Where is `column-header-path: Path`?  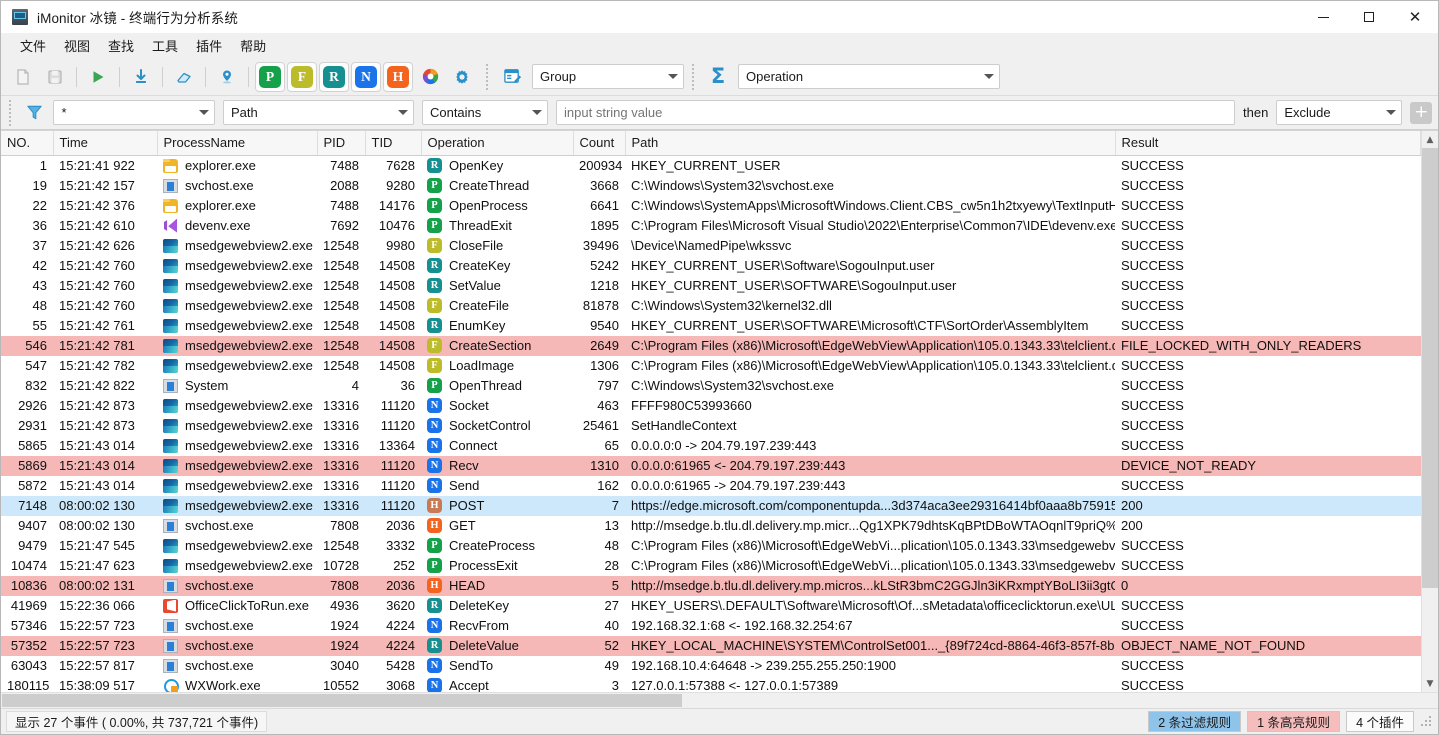
column-header-path: Path is located at coordinates (870, 143).